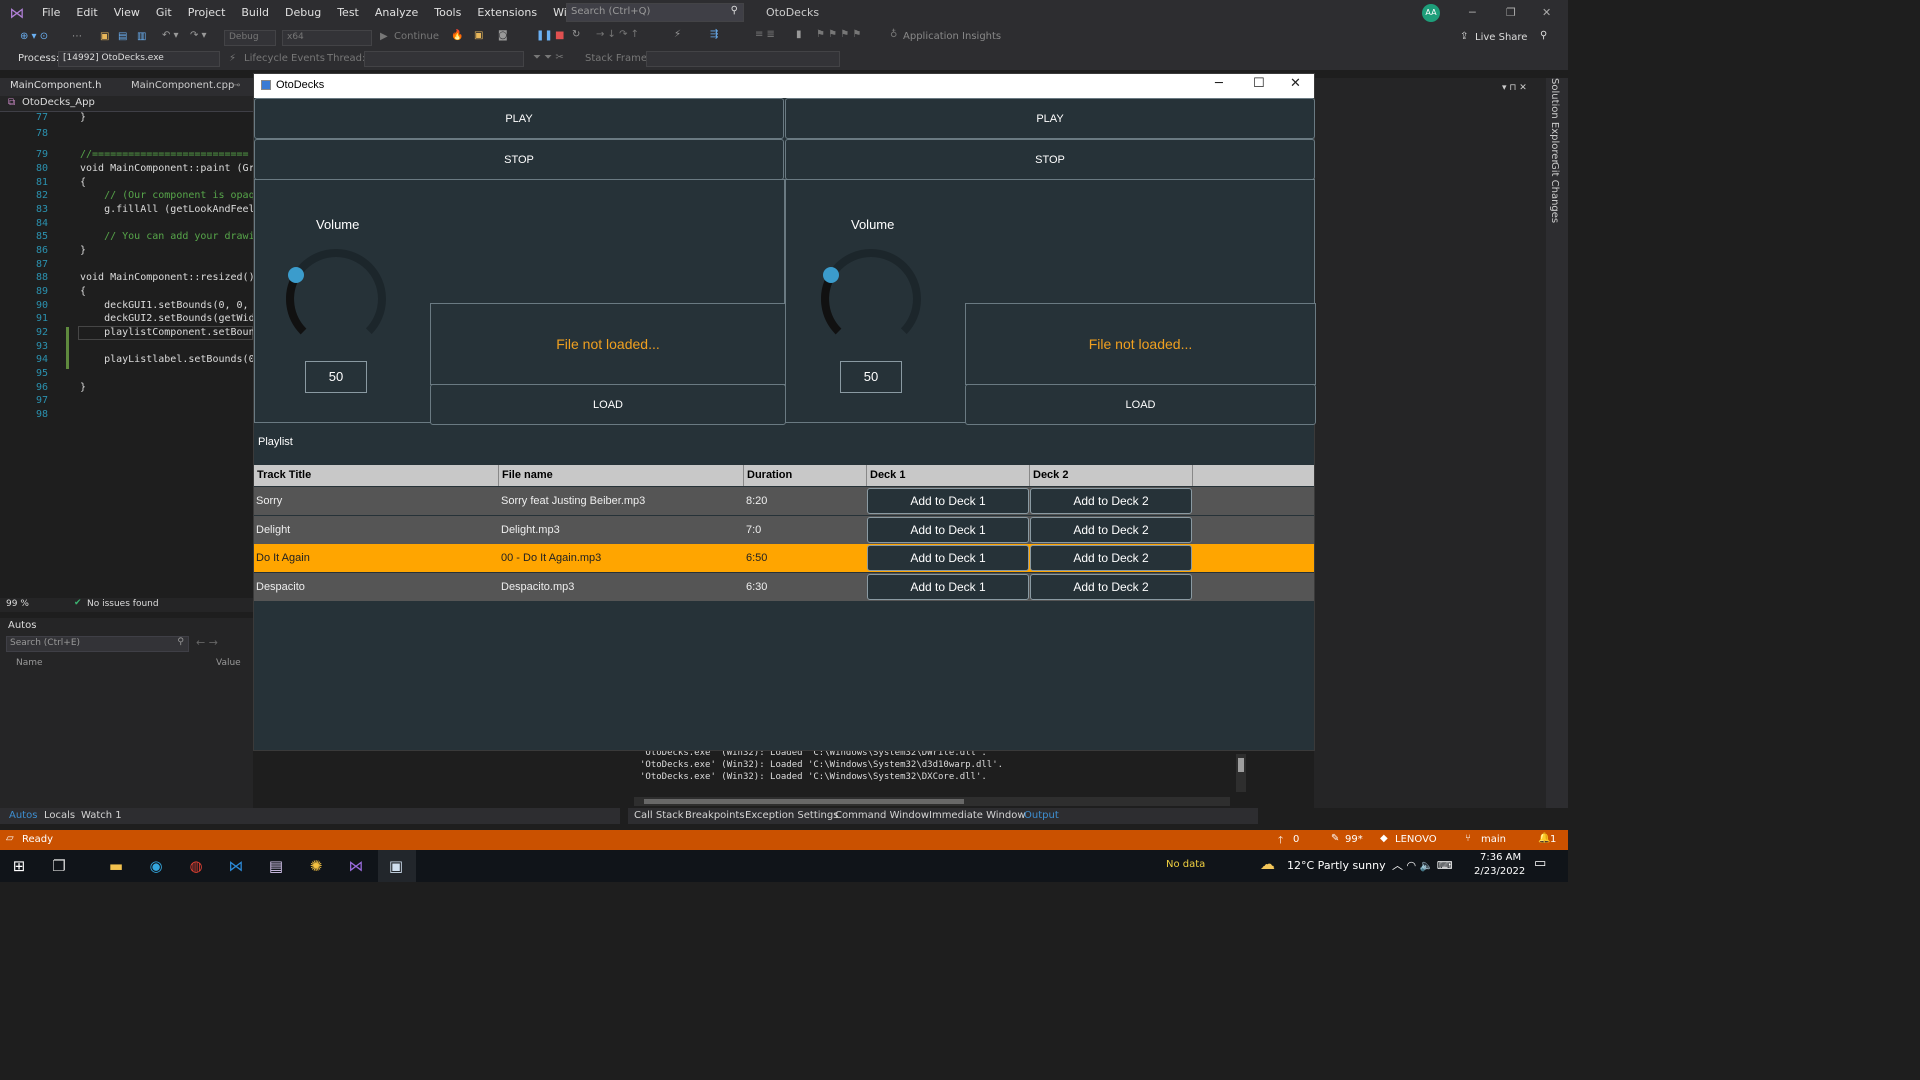 The width and height of the screenshot is (1920, 1080). What do you see at coordinates (1511, 12) in the screenshot?
I see `restore-icon: ❐` at bounding box center [1511, 12].